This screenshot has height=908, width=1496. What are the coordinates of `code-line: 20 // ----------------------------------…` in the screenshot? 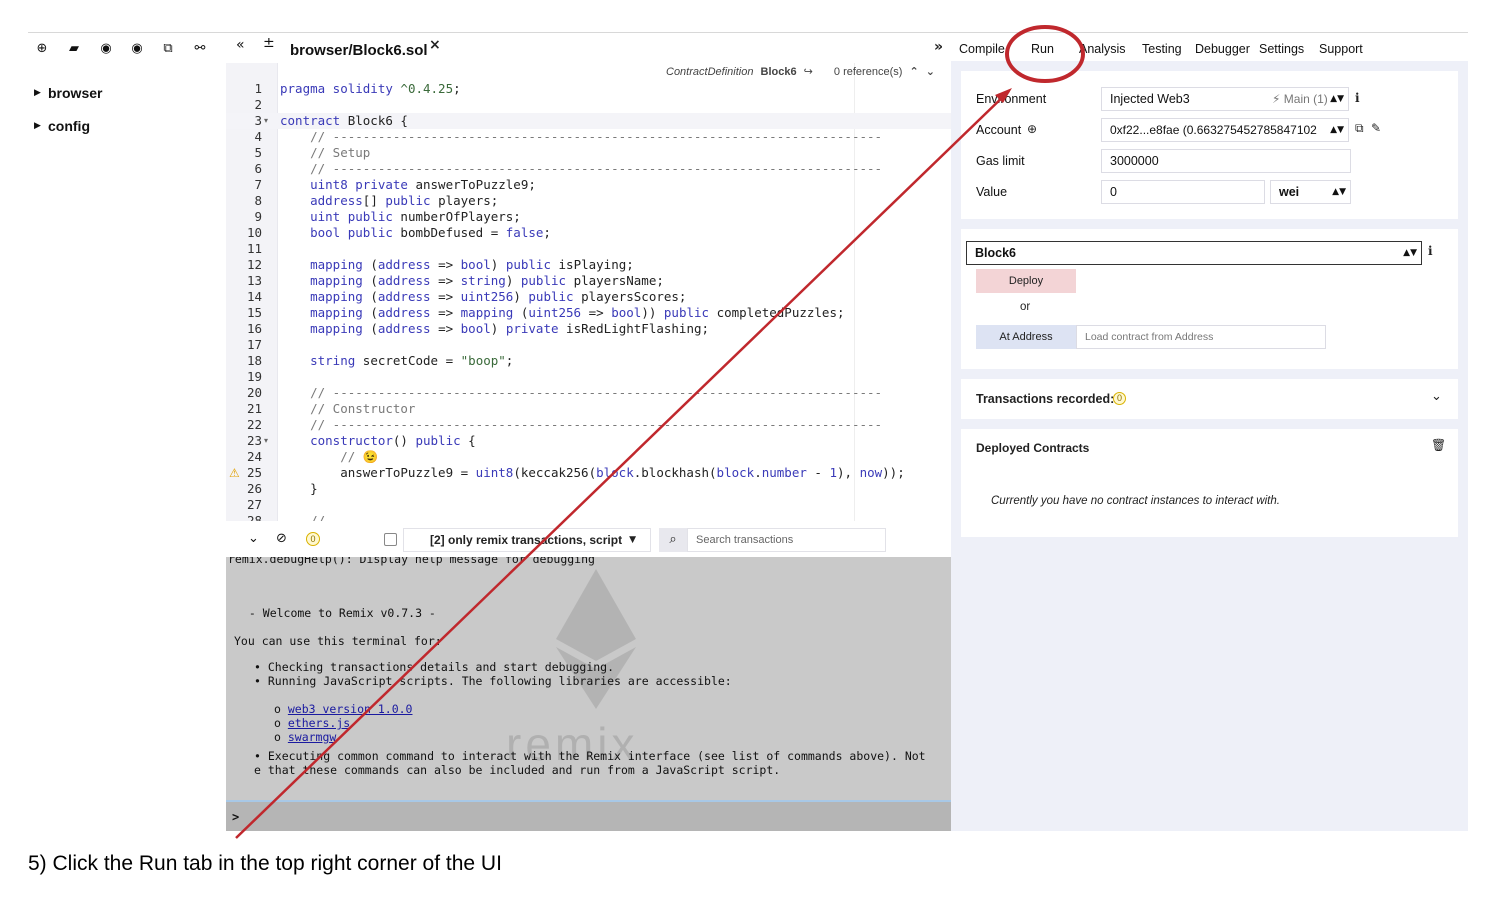 It's located at (588, 393).